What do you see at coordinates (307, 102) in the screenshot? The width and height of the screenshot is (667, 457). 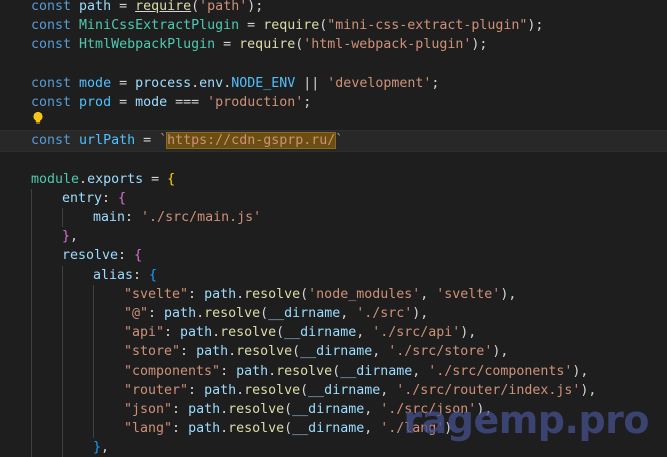 I see `code-token: ;` at bounding box center [307, 102].